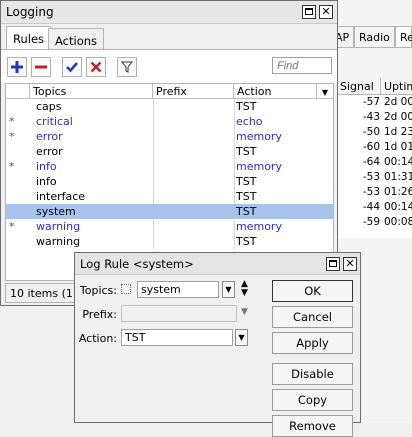  Describe the element at coordinates (312, 400) in the screenshot. I see `copy-button: Copy` at that location.